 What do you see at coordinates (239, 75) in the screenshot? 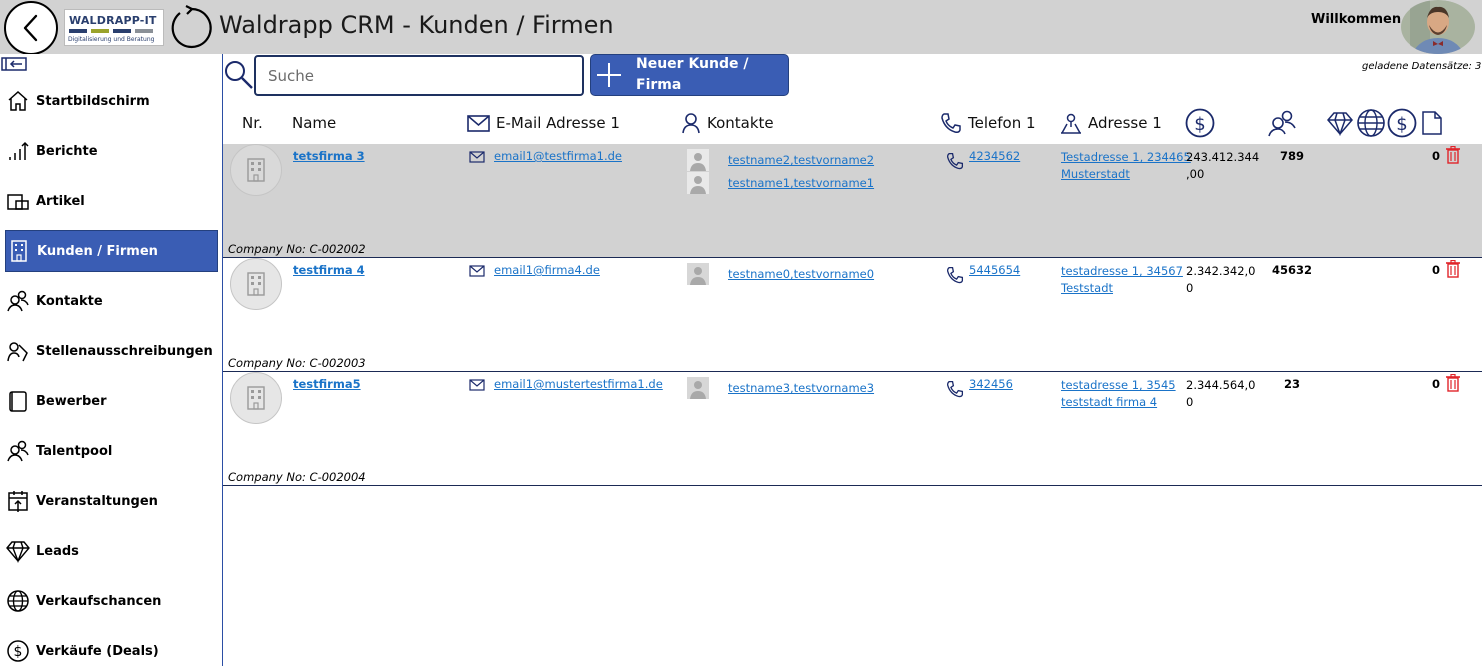
I see `search-icon` at bounding box center [239, 75].